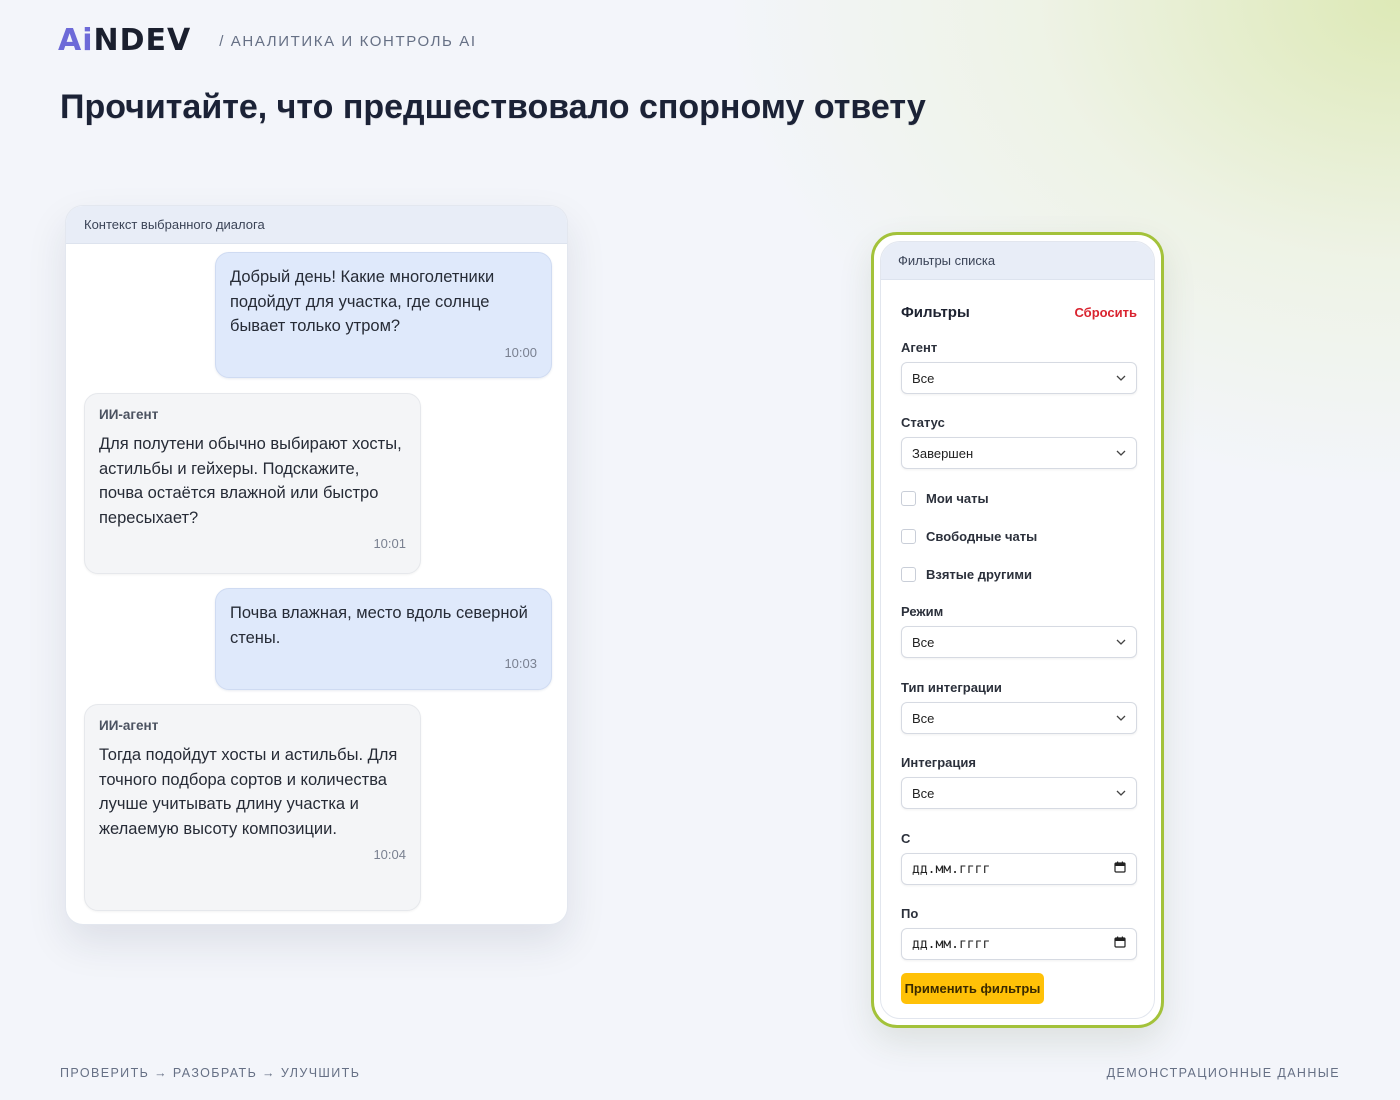 The image size is (1400, 1100). I want to click on taken-by-others-checkbox: Взятые другими, so click(966, 574).